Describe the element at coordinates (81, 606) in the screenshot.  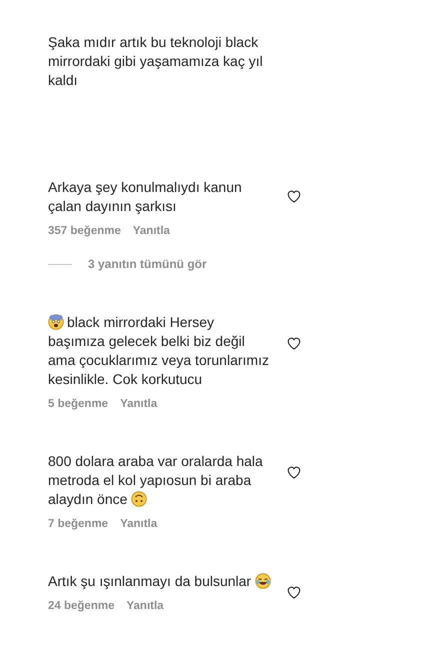
I see `like-count: 24 beğenme` at that location.